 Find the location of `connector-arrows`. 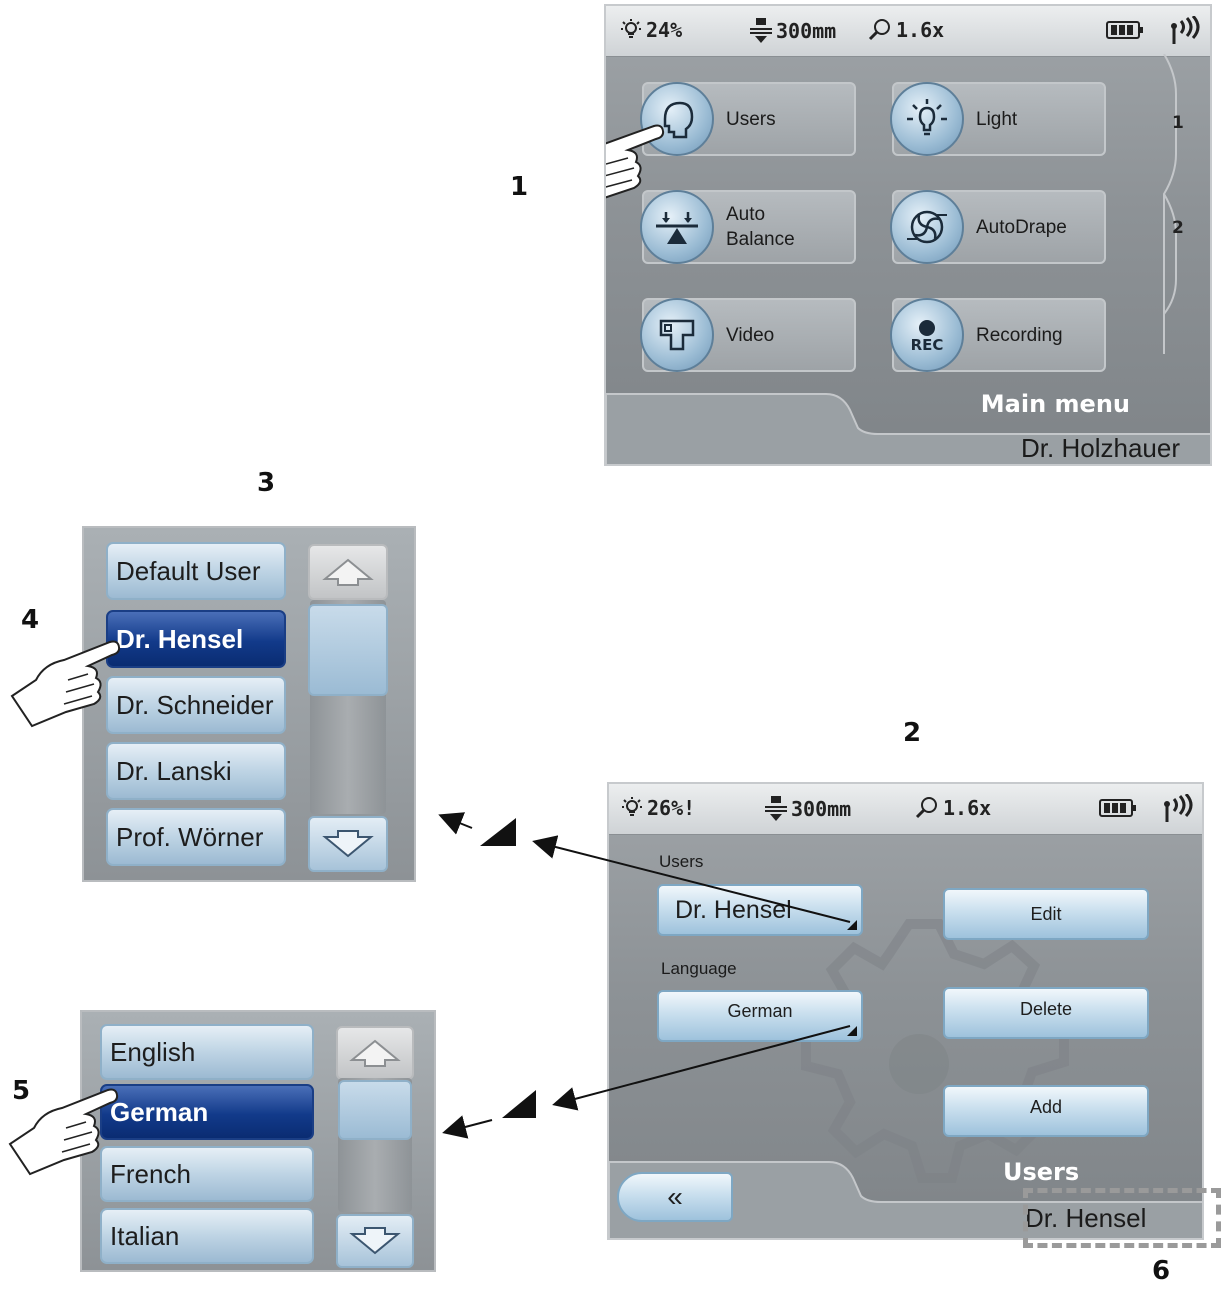

connector-arrows is located at coordinates (644, 975).